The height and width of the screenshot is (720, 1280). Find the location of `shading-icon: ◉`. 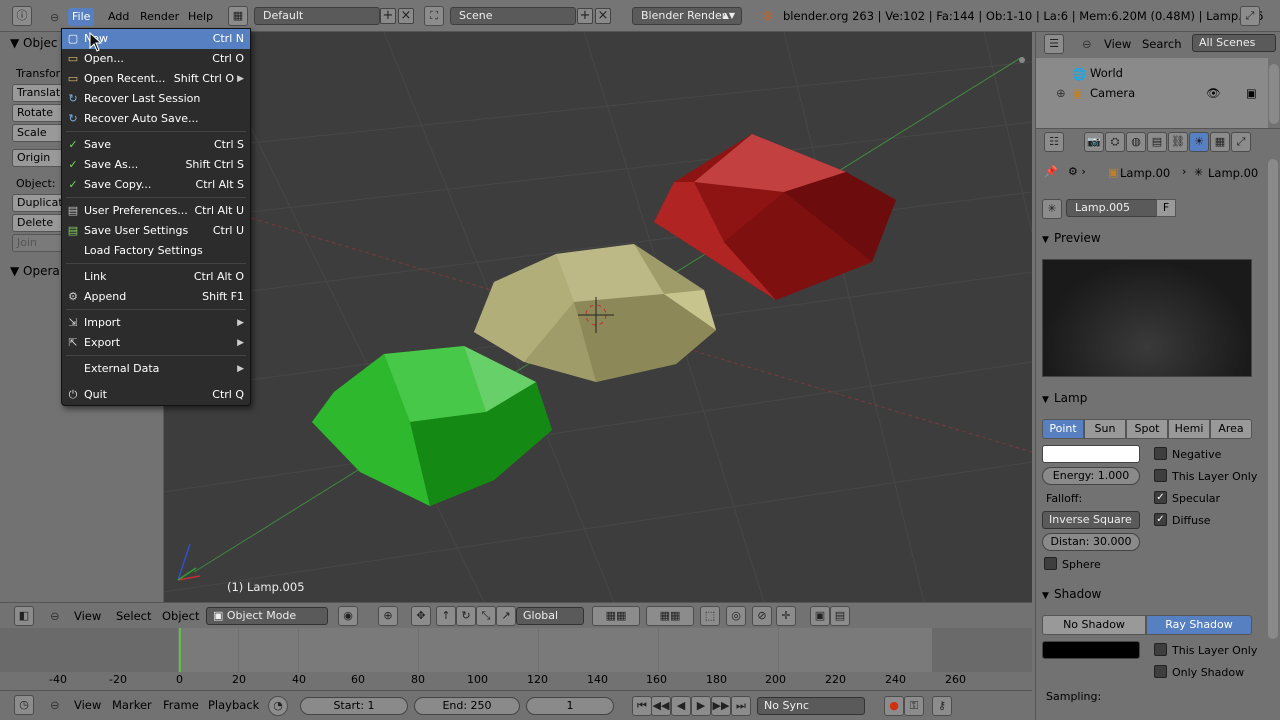

shading-icon: ◉ is located at coordinates (348, 616).